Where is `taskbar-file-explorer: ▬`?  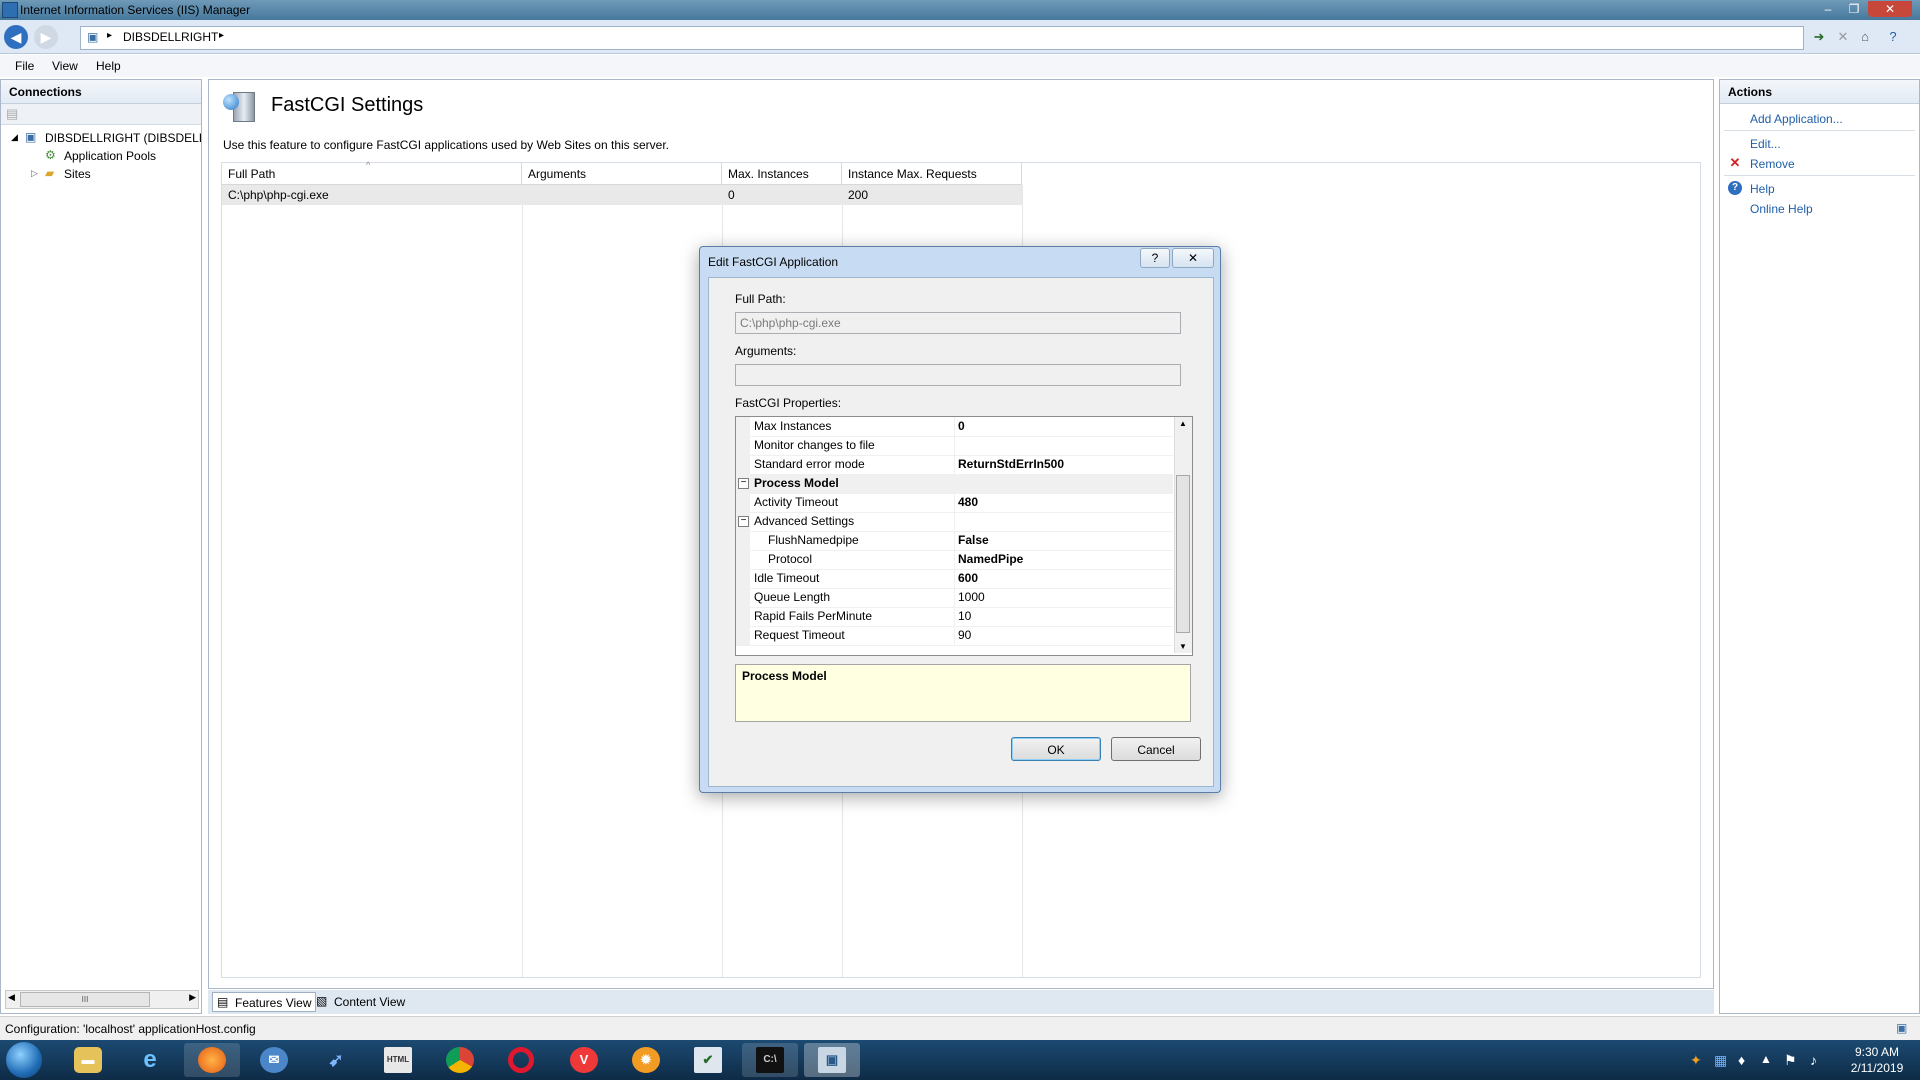 taskbar-file-explorer: ▬ is located at coordinates (88, 1060).